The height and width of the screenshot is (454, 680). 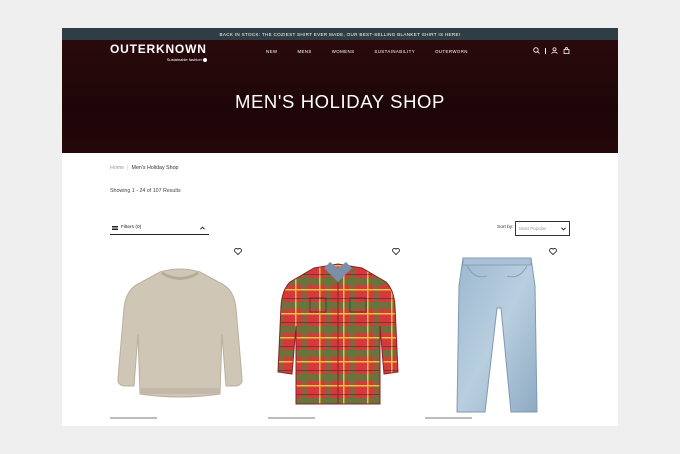 What do you see at coordinates (115, 227) in the screenshot?
I see `filter-icon` at bounding box center [115, 227].